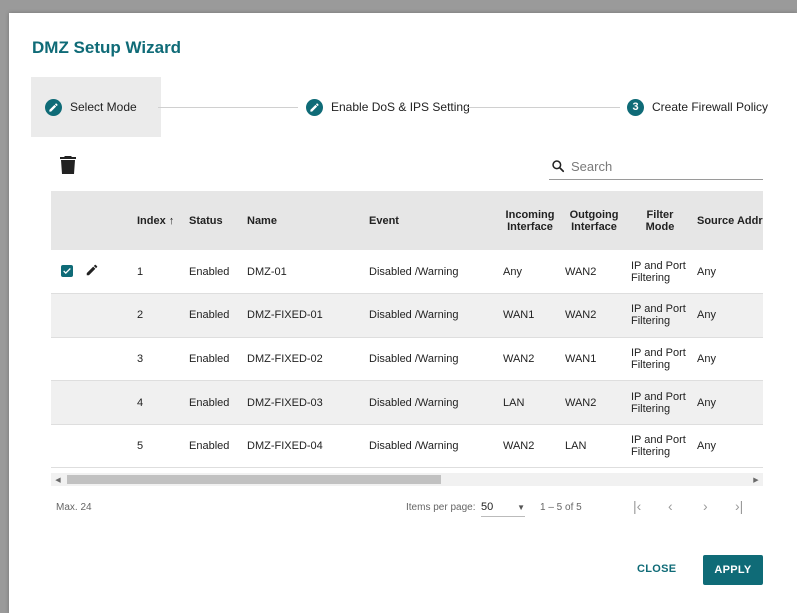 This screenshot has width=797, height=613. What do you see at coordinates (660, 220) in the screenshot?
I see `header-filter-mode: Filter Mode` at bounding box center [660, 220].